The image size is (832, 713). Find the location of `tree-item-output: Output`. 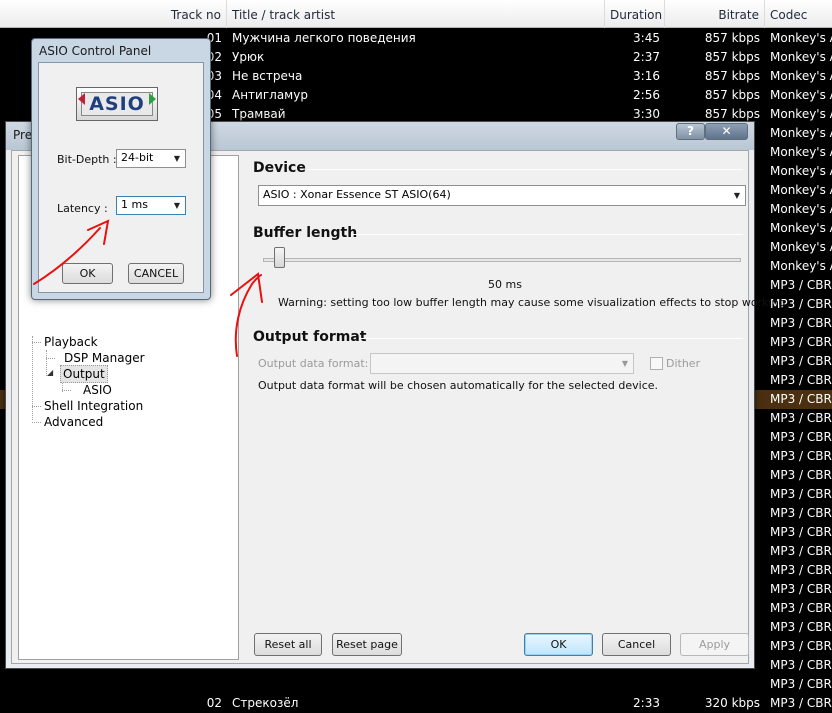

tree-item-output: Output is located at coordinates (84, 374).